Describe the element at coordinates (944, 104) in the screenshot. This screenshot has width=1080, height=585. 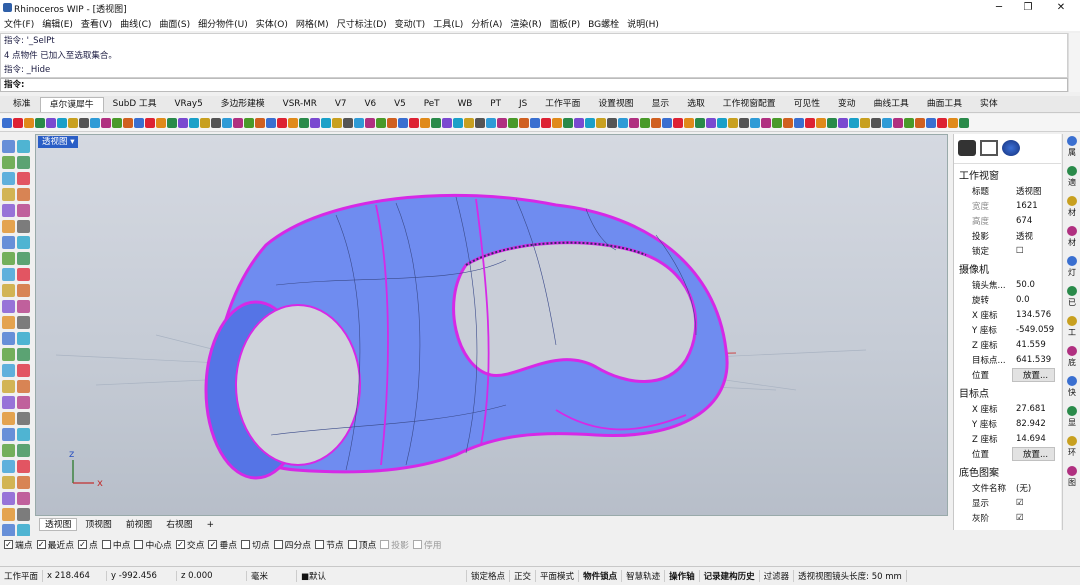
I see `tab-surface-tools: 曲面工具` at that location.